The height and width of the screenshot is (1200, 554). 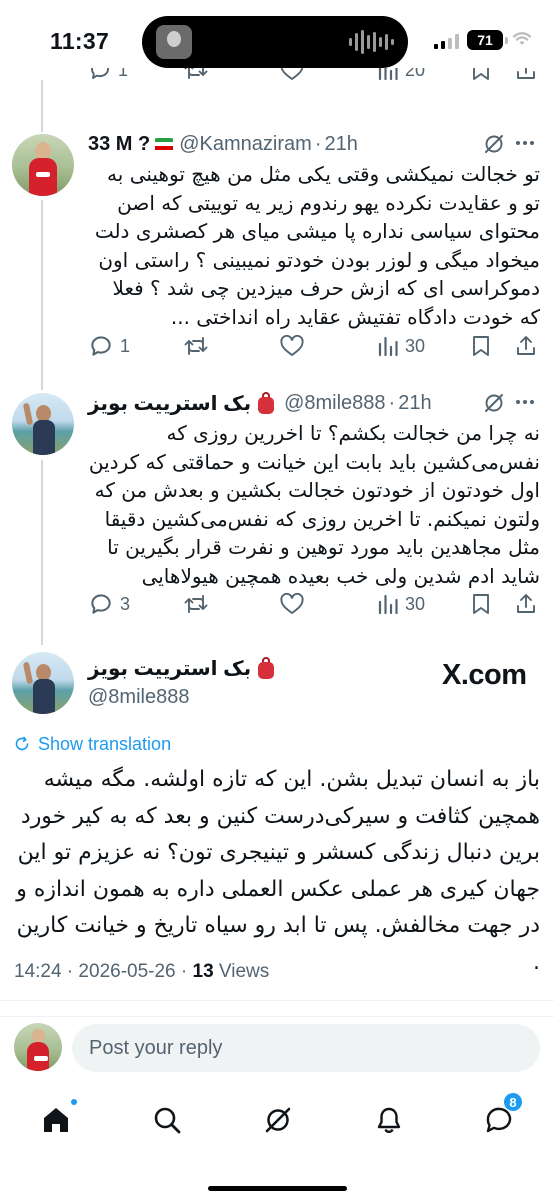 What do you see at coordinates (80, 41) in the screenshot?
I see `status-time: 11:37` at bounding box center [80, 41].